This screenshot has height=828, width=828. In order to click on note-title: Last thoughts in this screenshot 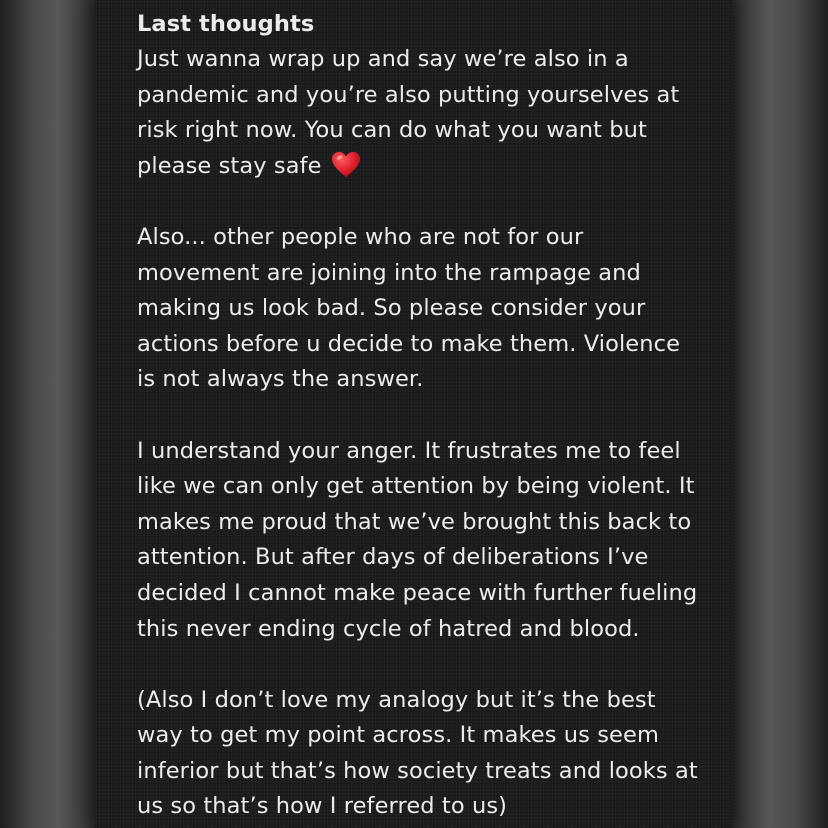, I will do `click(226, 24)`.